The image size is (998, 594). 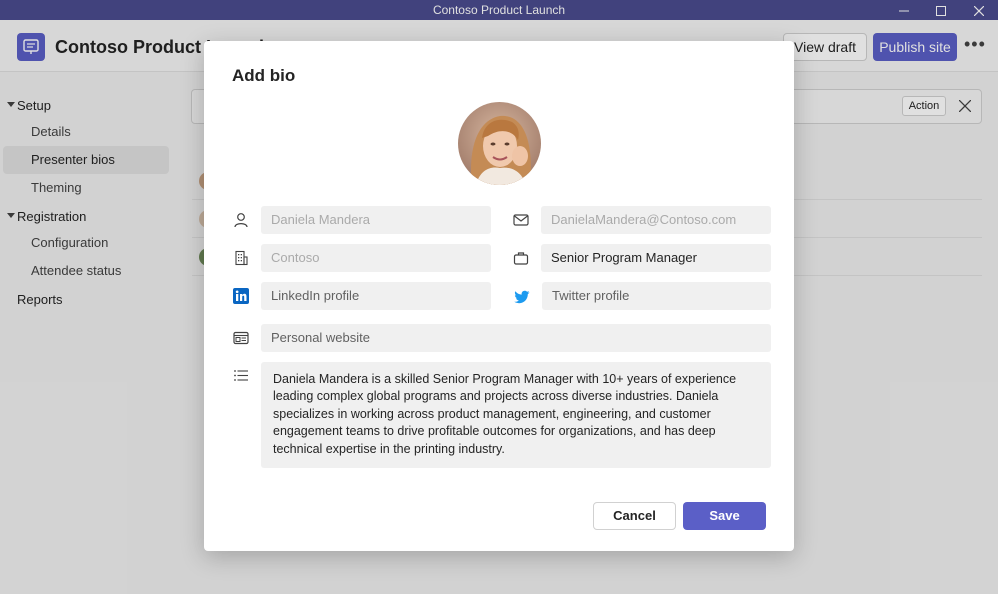 I want to click on presenter-photo, so click(x=499, y=143).